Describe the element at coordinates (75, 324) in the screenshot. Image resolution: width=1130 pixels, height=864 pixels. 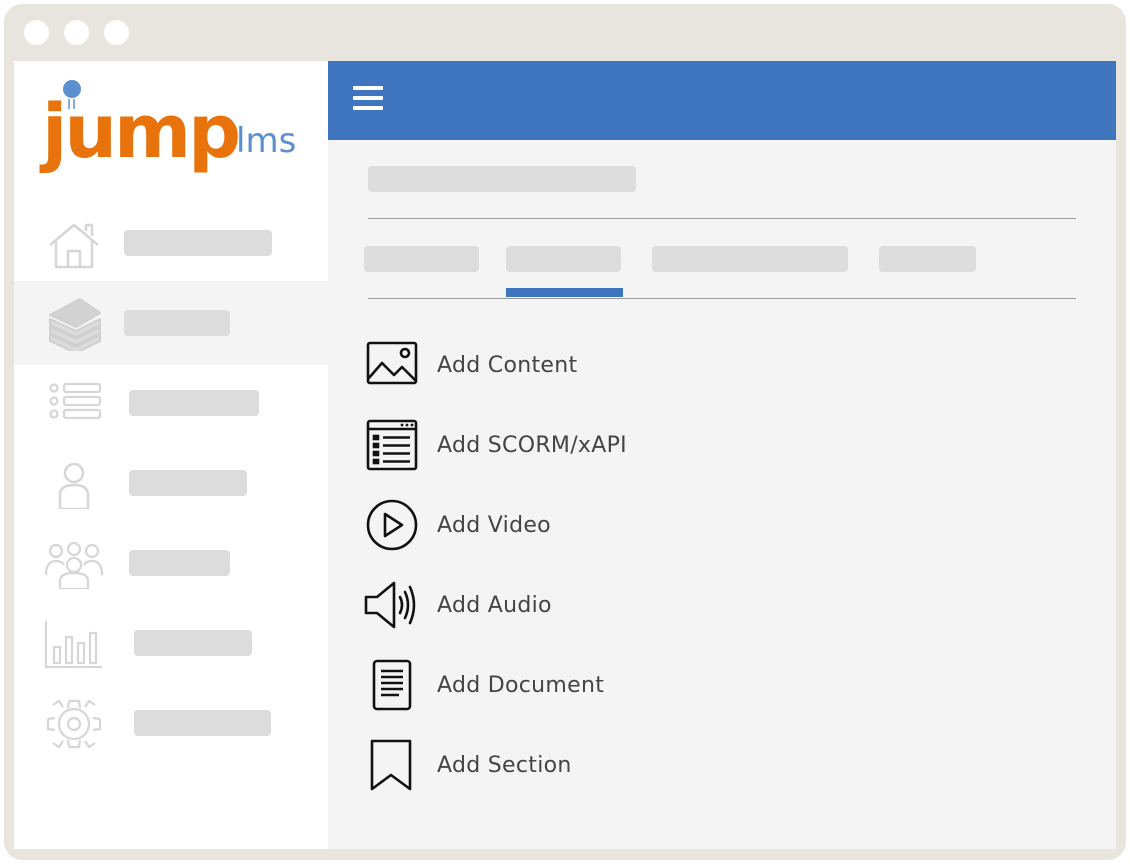
I see `books-icon` at that location.